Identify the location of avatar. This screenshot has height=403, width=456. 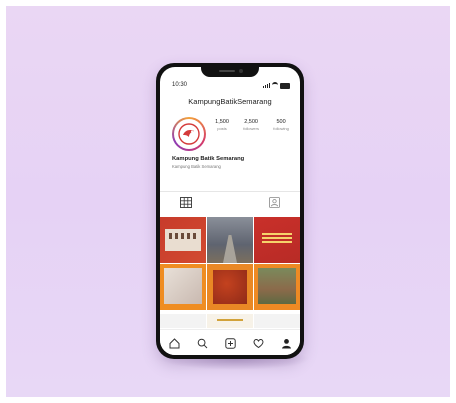
(189, 134).